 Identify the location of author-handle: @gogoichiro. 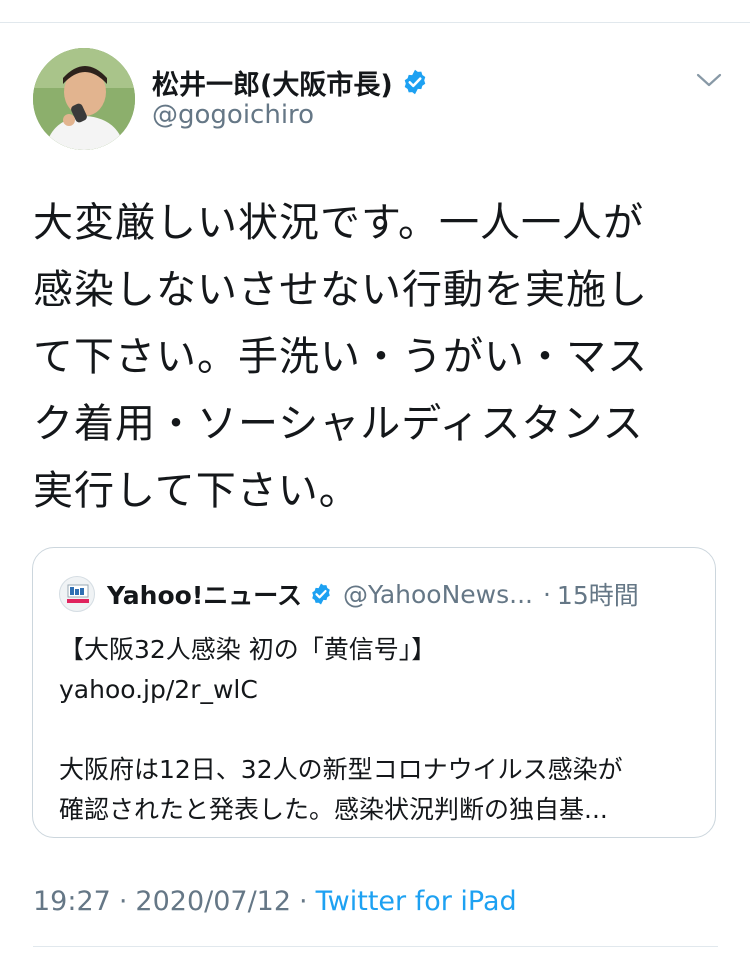
(233, 115).